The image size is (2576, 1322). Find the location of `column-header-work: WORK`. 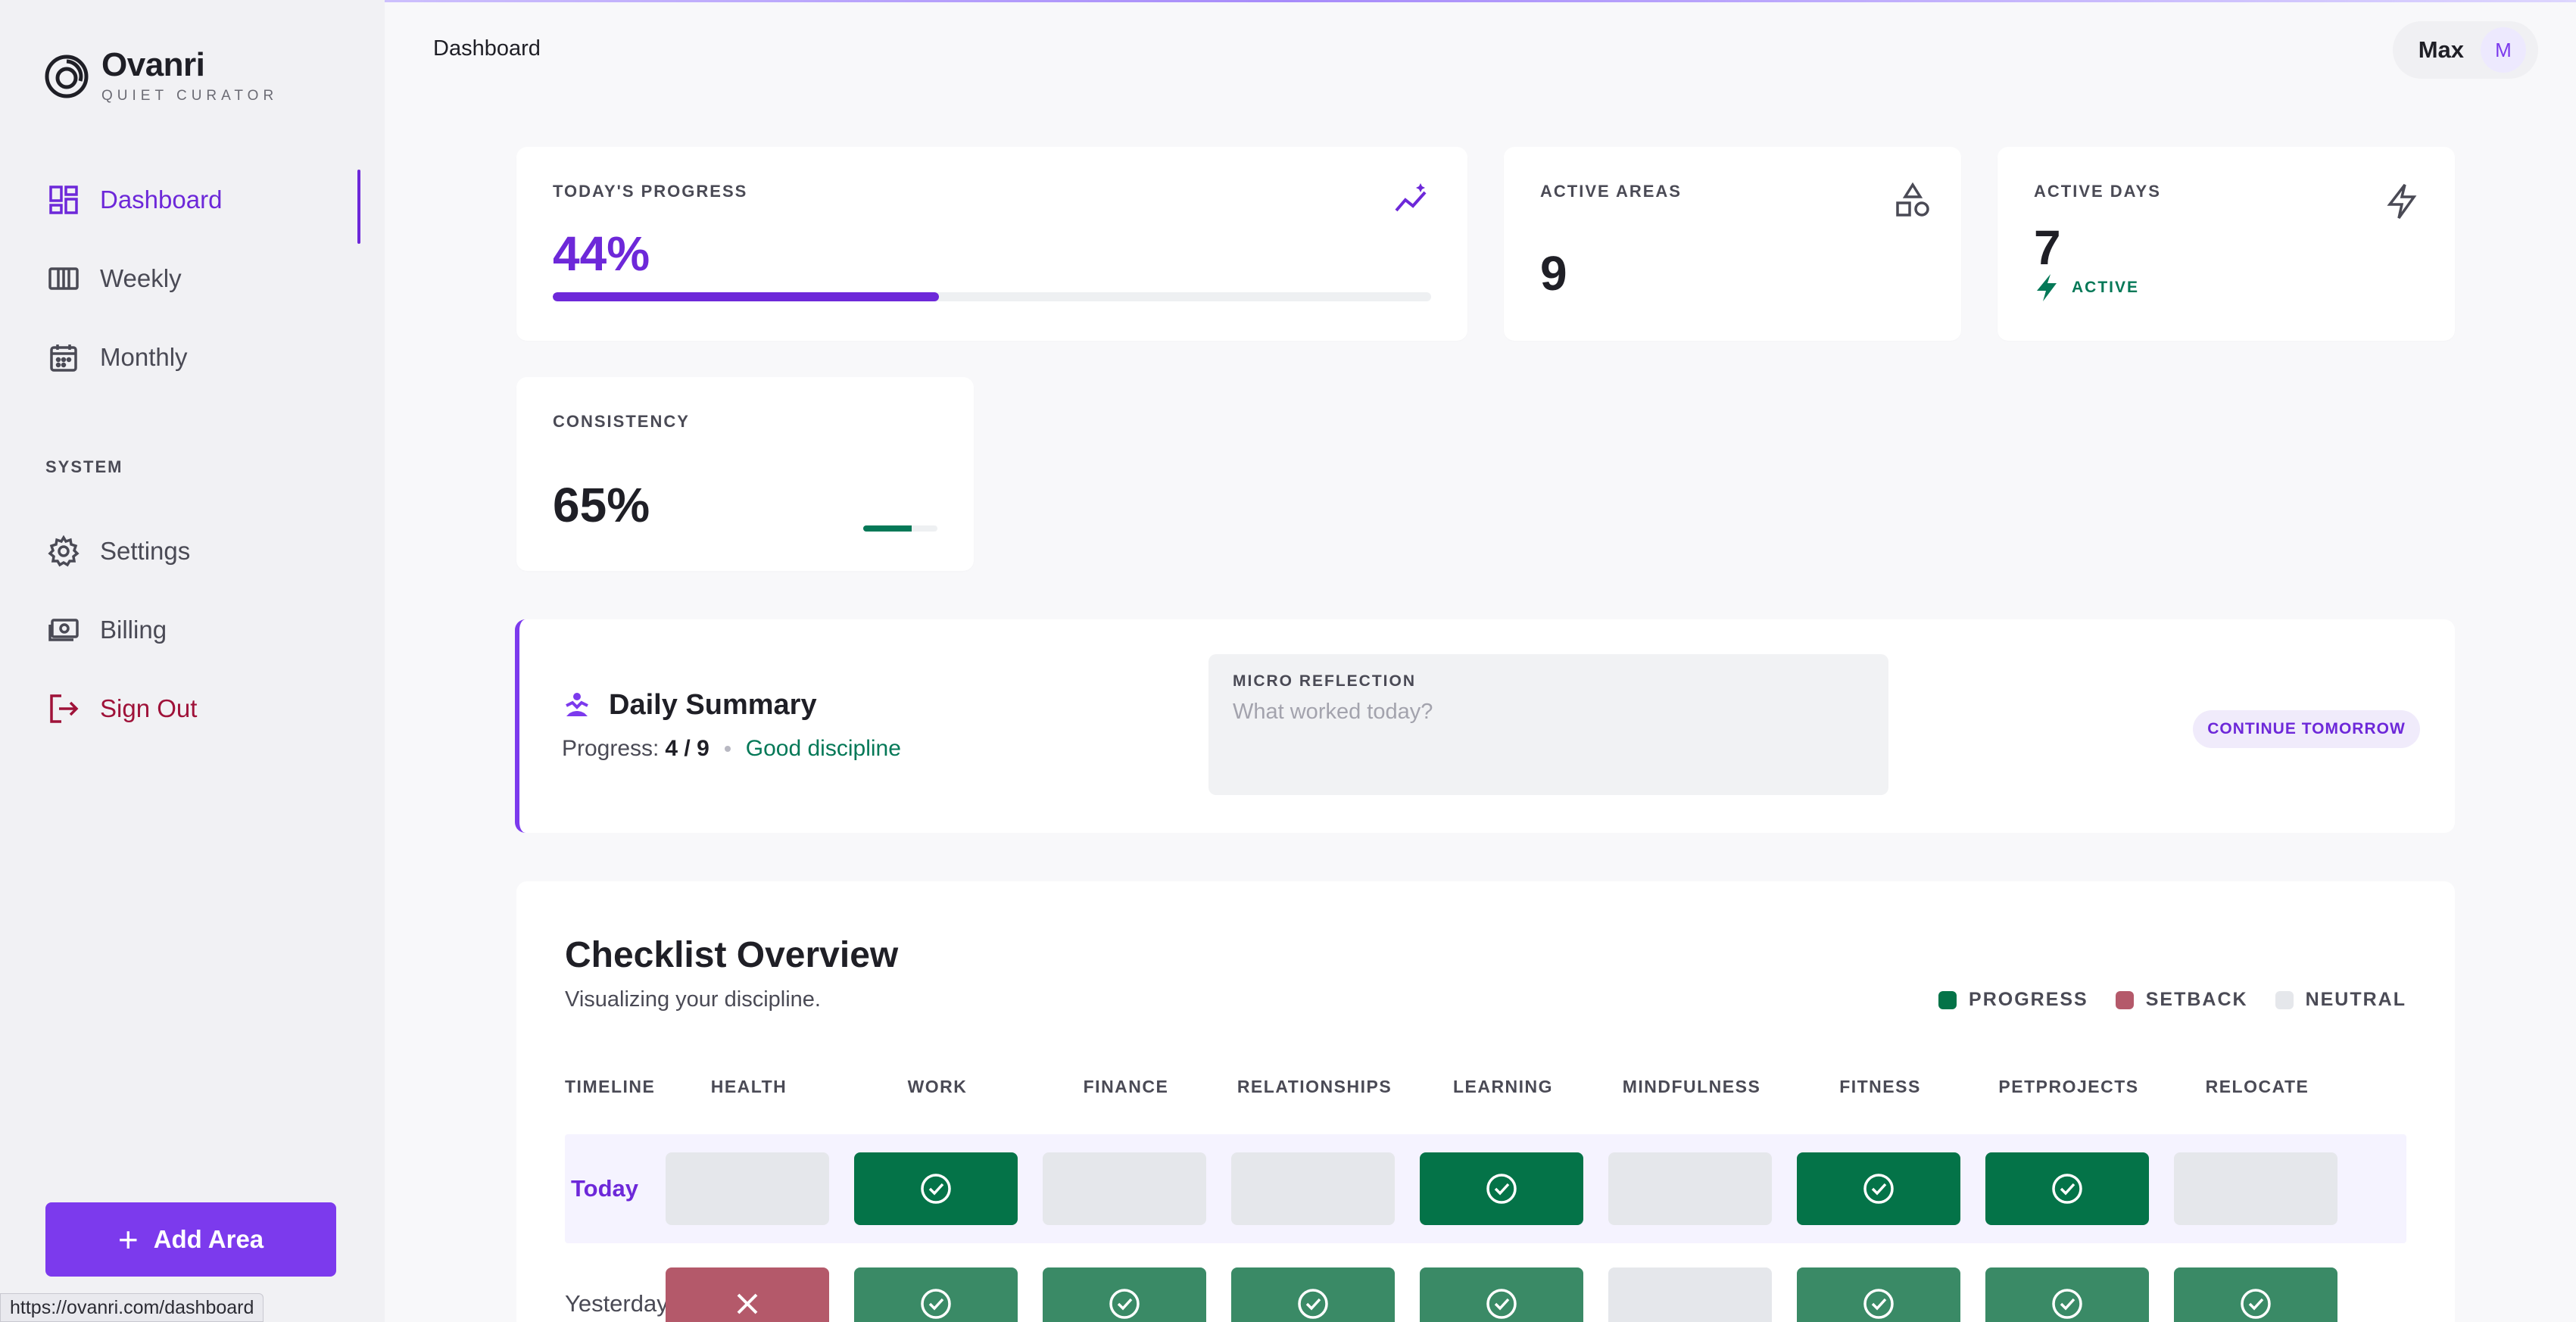

column-header-work: WORK is located at coordinates (937, 1086).